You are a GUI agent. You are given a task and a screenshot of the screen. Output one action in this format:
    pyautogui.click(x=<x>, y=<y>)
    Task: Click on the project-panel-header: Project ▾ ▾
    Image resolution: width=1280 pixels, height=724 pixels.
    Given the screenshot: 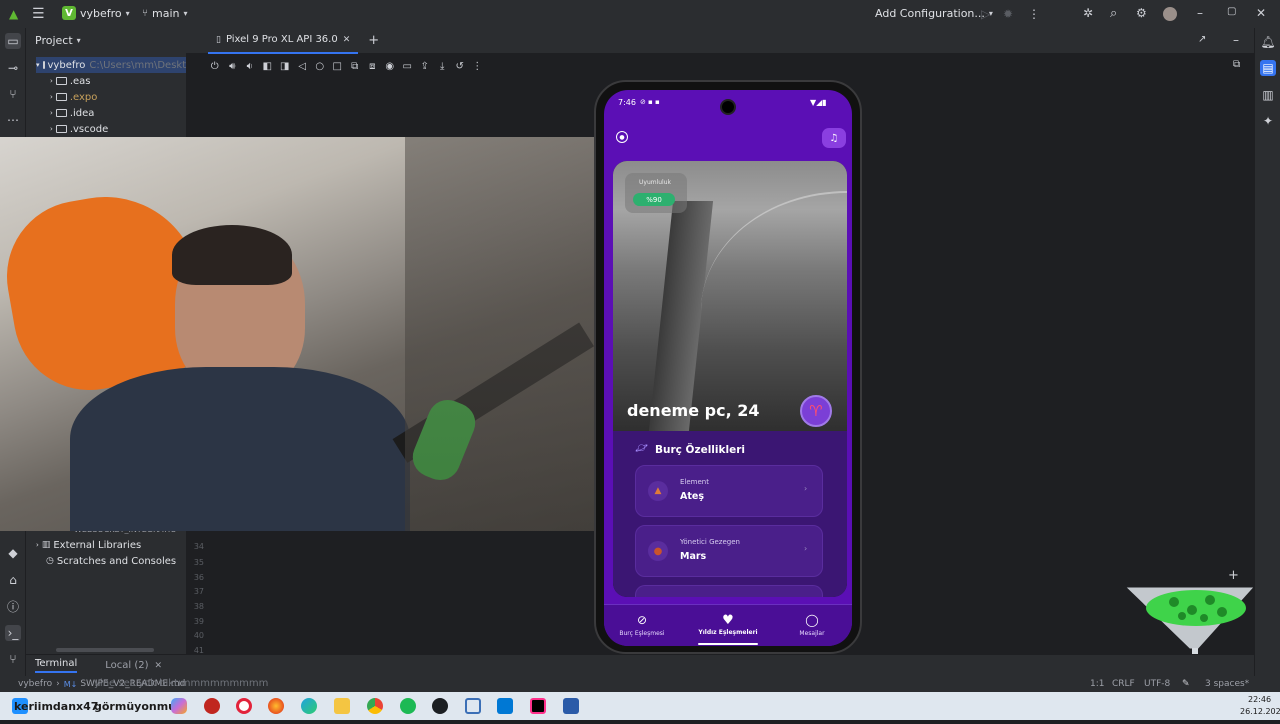 What is the action you would take?
    pyautogui.click(x=108, y=40)
    